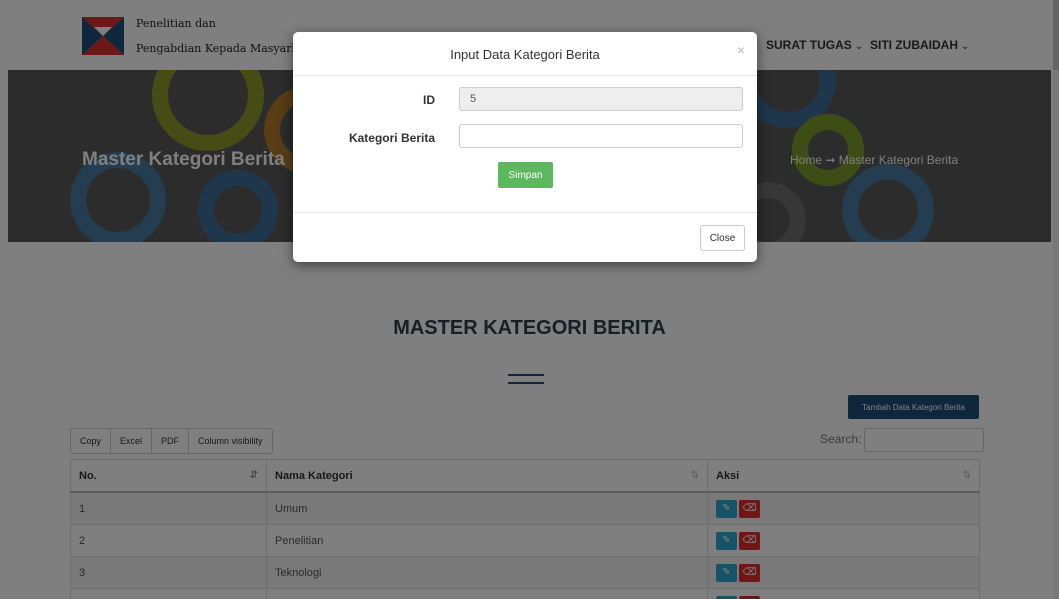  I want to click on close-button: Close, so click(722, 238).